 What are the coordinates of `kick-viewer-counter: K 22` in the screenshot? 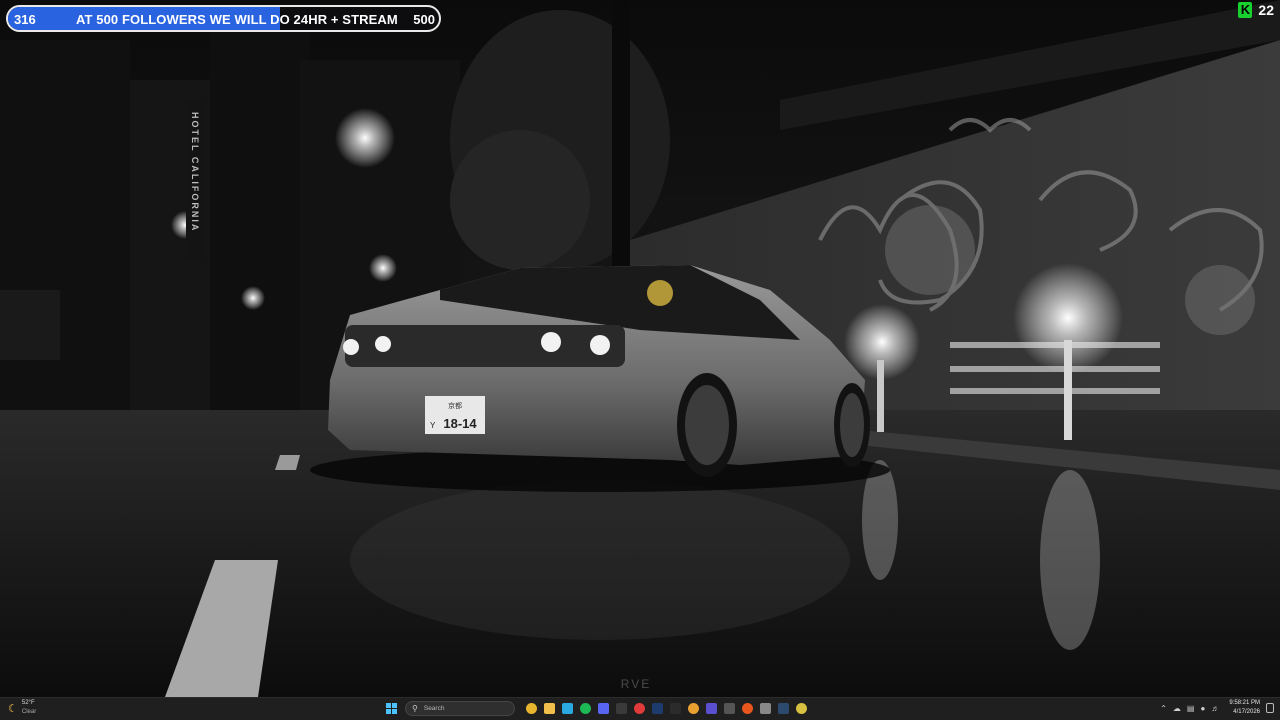 It's located at (1256, 10).